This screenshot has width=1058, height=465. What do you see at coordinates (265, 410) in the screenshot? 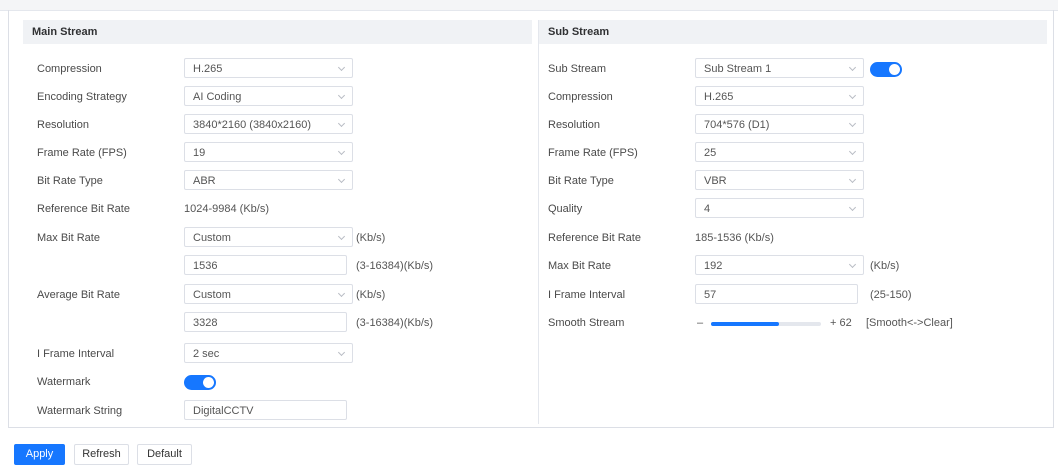
I see `main-watermark-string-input: DigitalCCTV` at bounding box center [265, 410].